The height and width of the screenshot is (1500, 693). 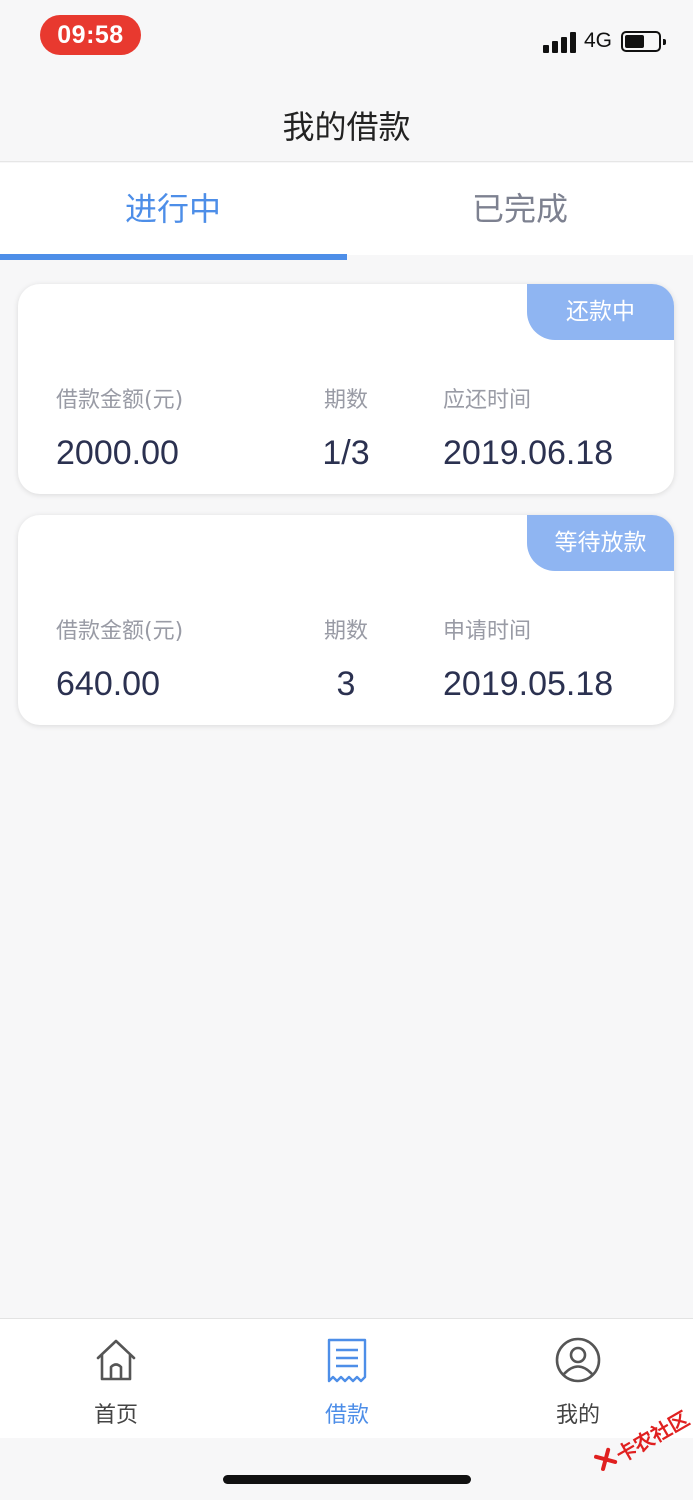 What do you see at coordinates (643, 41) in the screenshot?
I see `battery-icon` at bounding box center [643, 41].